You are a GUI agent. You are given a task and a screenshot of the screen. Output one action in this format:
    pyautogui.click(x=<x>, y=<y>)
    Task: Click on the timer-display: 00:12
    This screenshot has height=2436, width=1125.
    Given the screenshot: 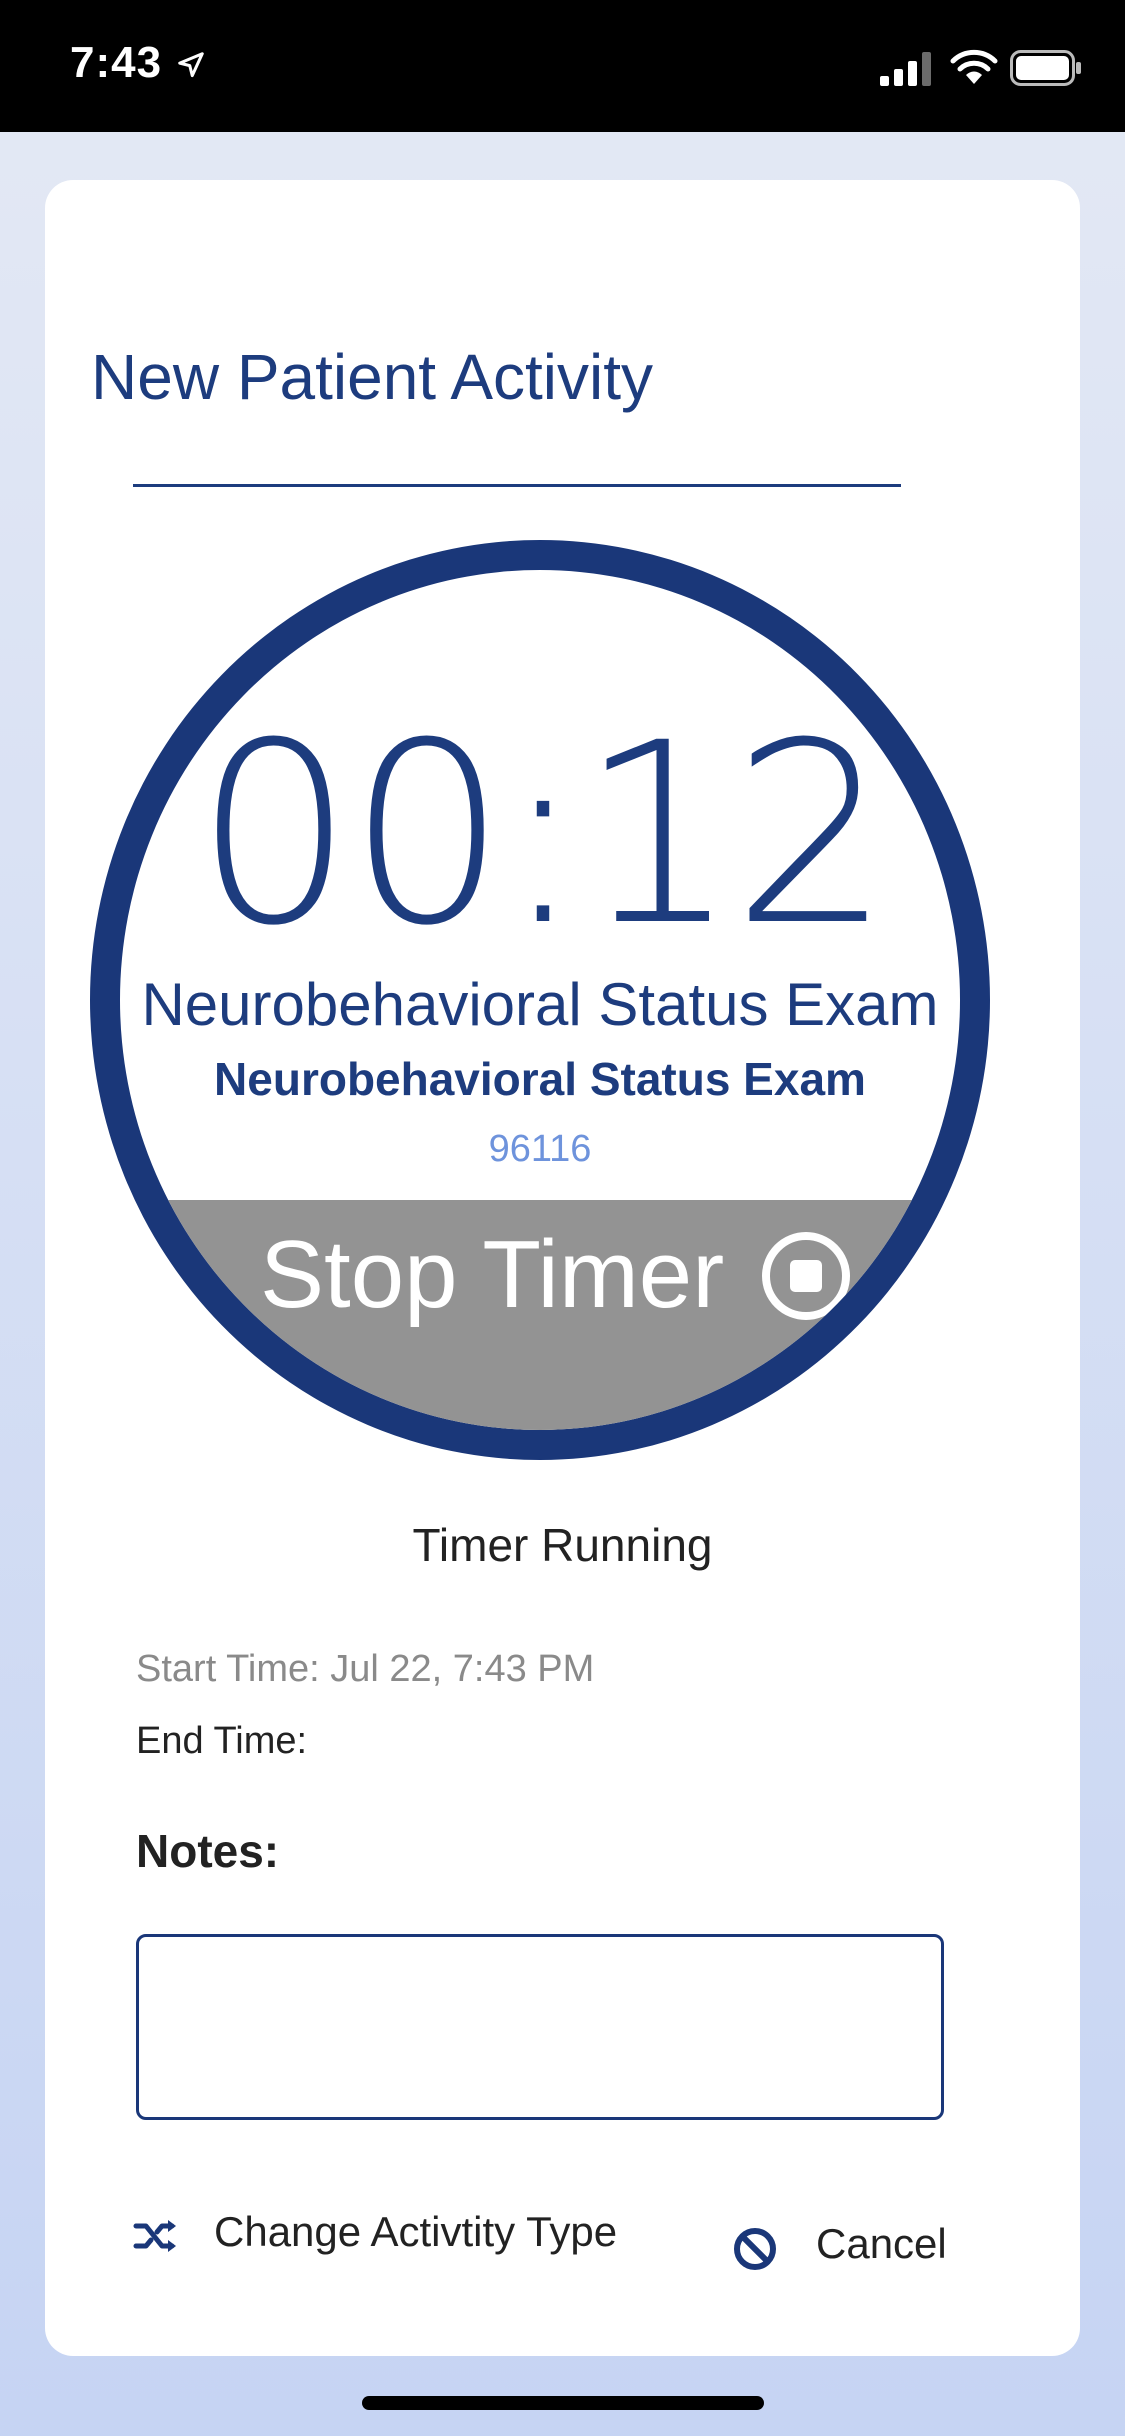 What is the action you would take?
    pyautogui.click(x=542, y=834)
    